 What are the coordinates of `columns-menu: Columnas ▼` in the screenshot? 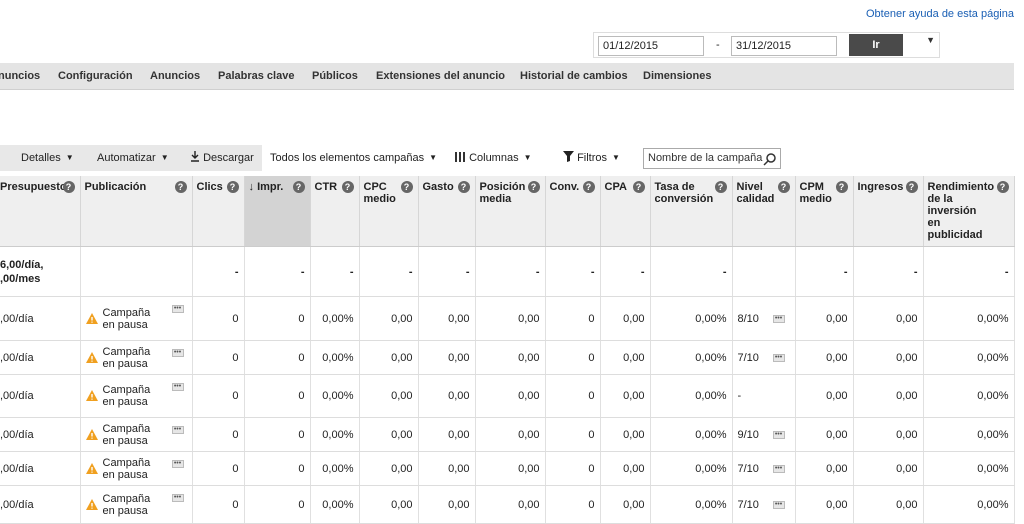 It's located at (493, 158).